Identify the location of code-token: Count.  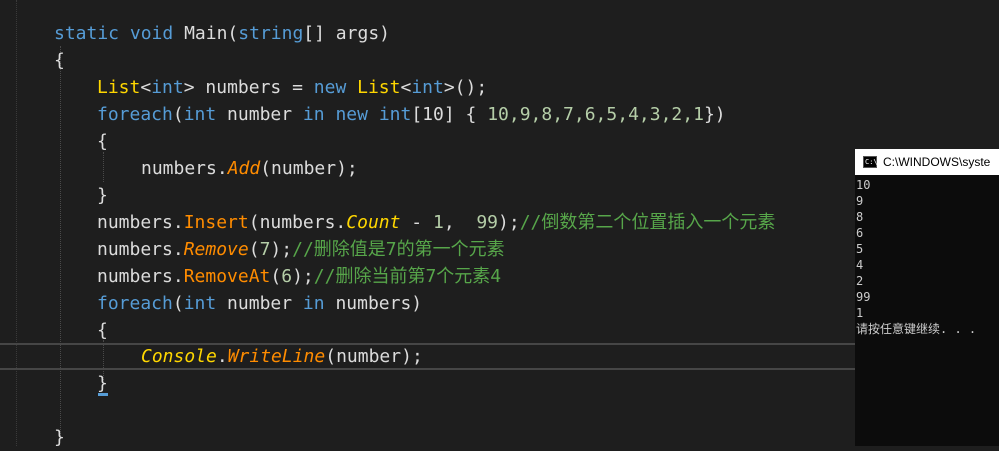
(373, 222).